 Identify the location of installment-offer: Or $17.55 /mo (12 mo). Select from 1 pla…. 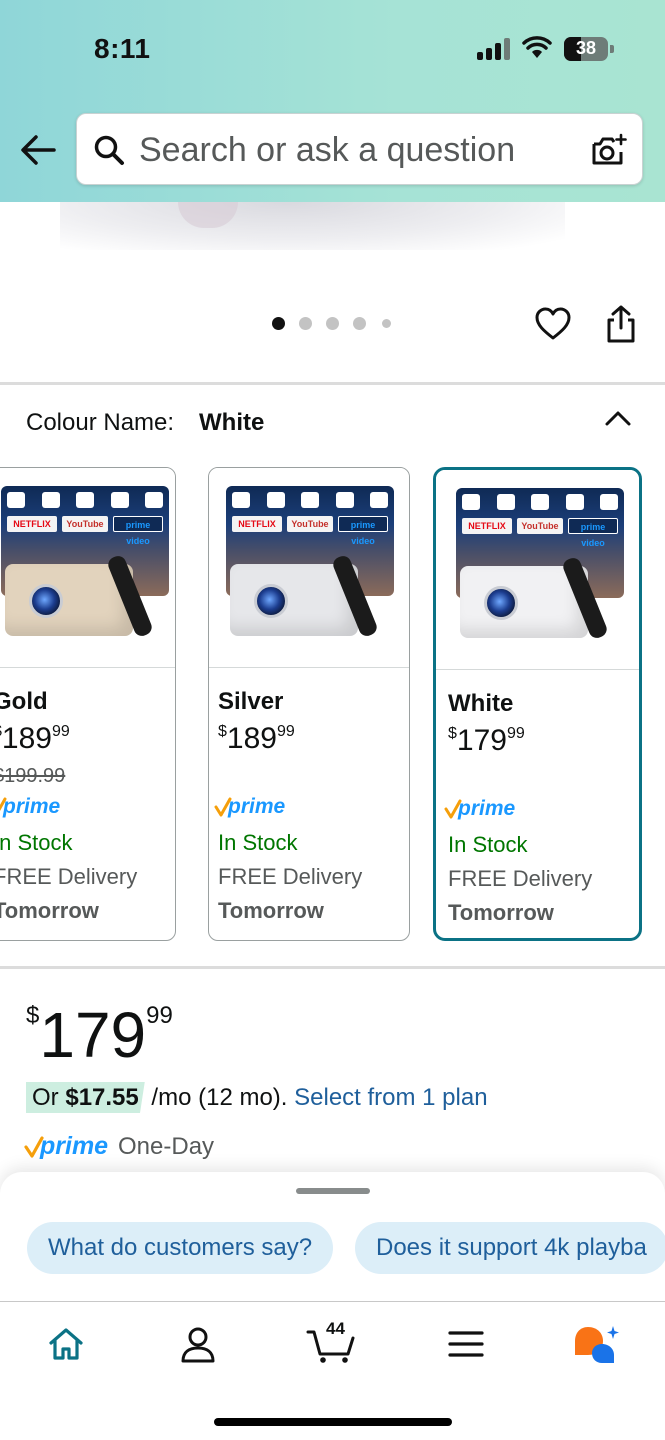
(257, 1097).